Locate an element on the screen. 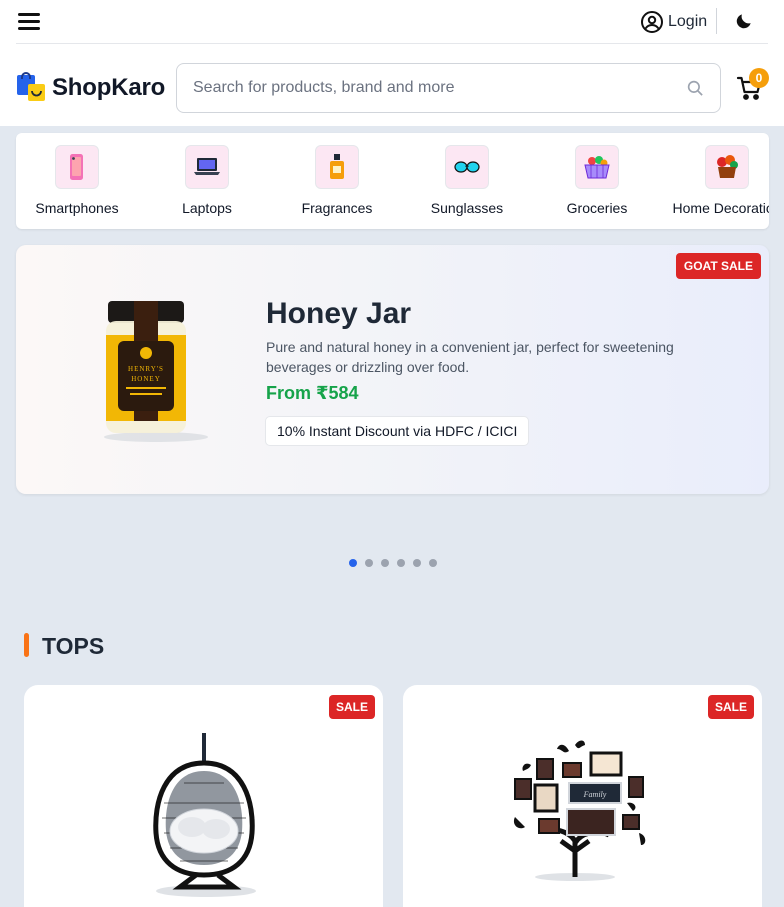  logo: ShopKaro is located at coordinates (90, 88).